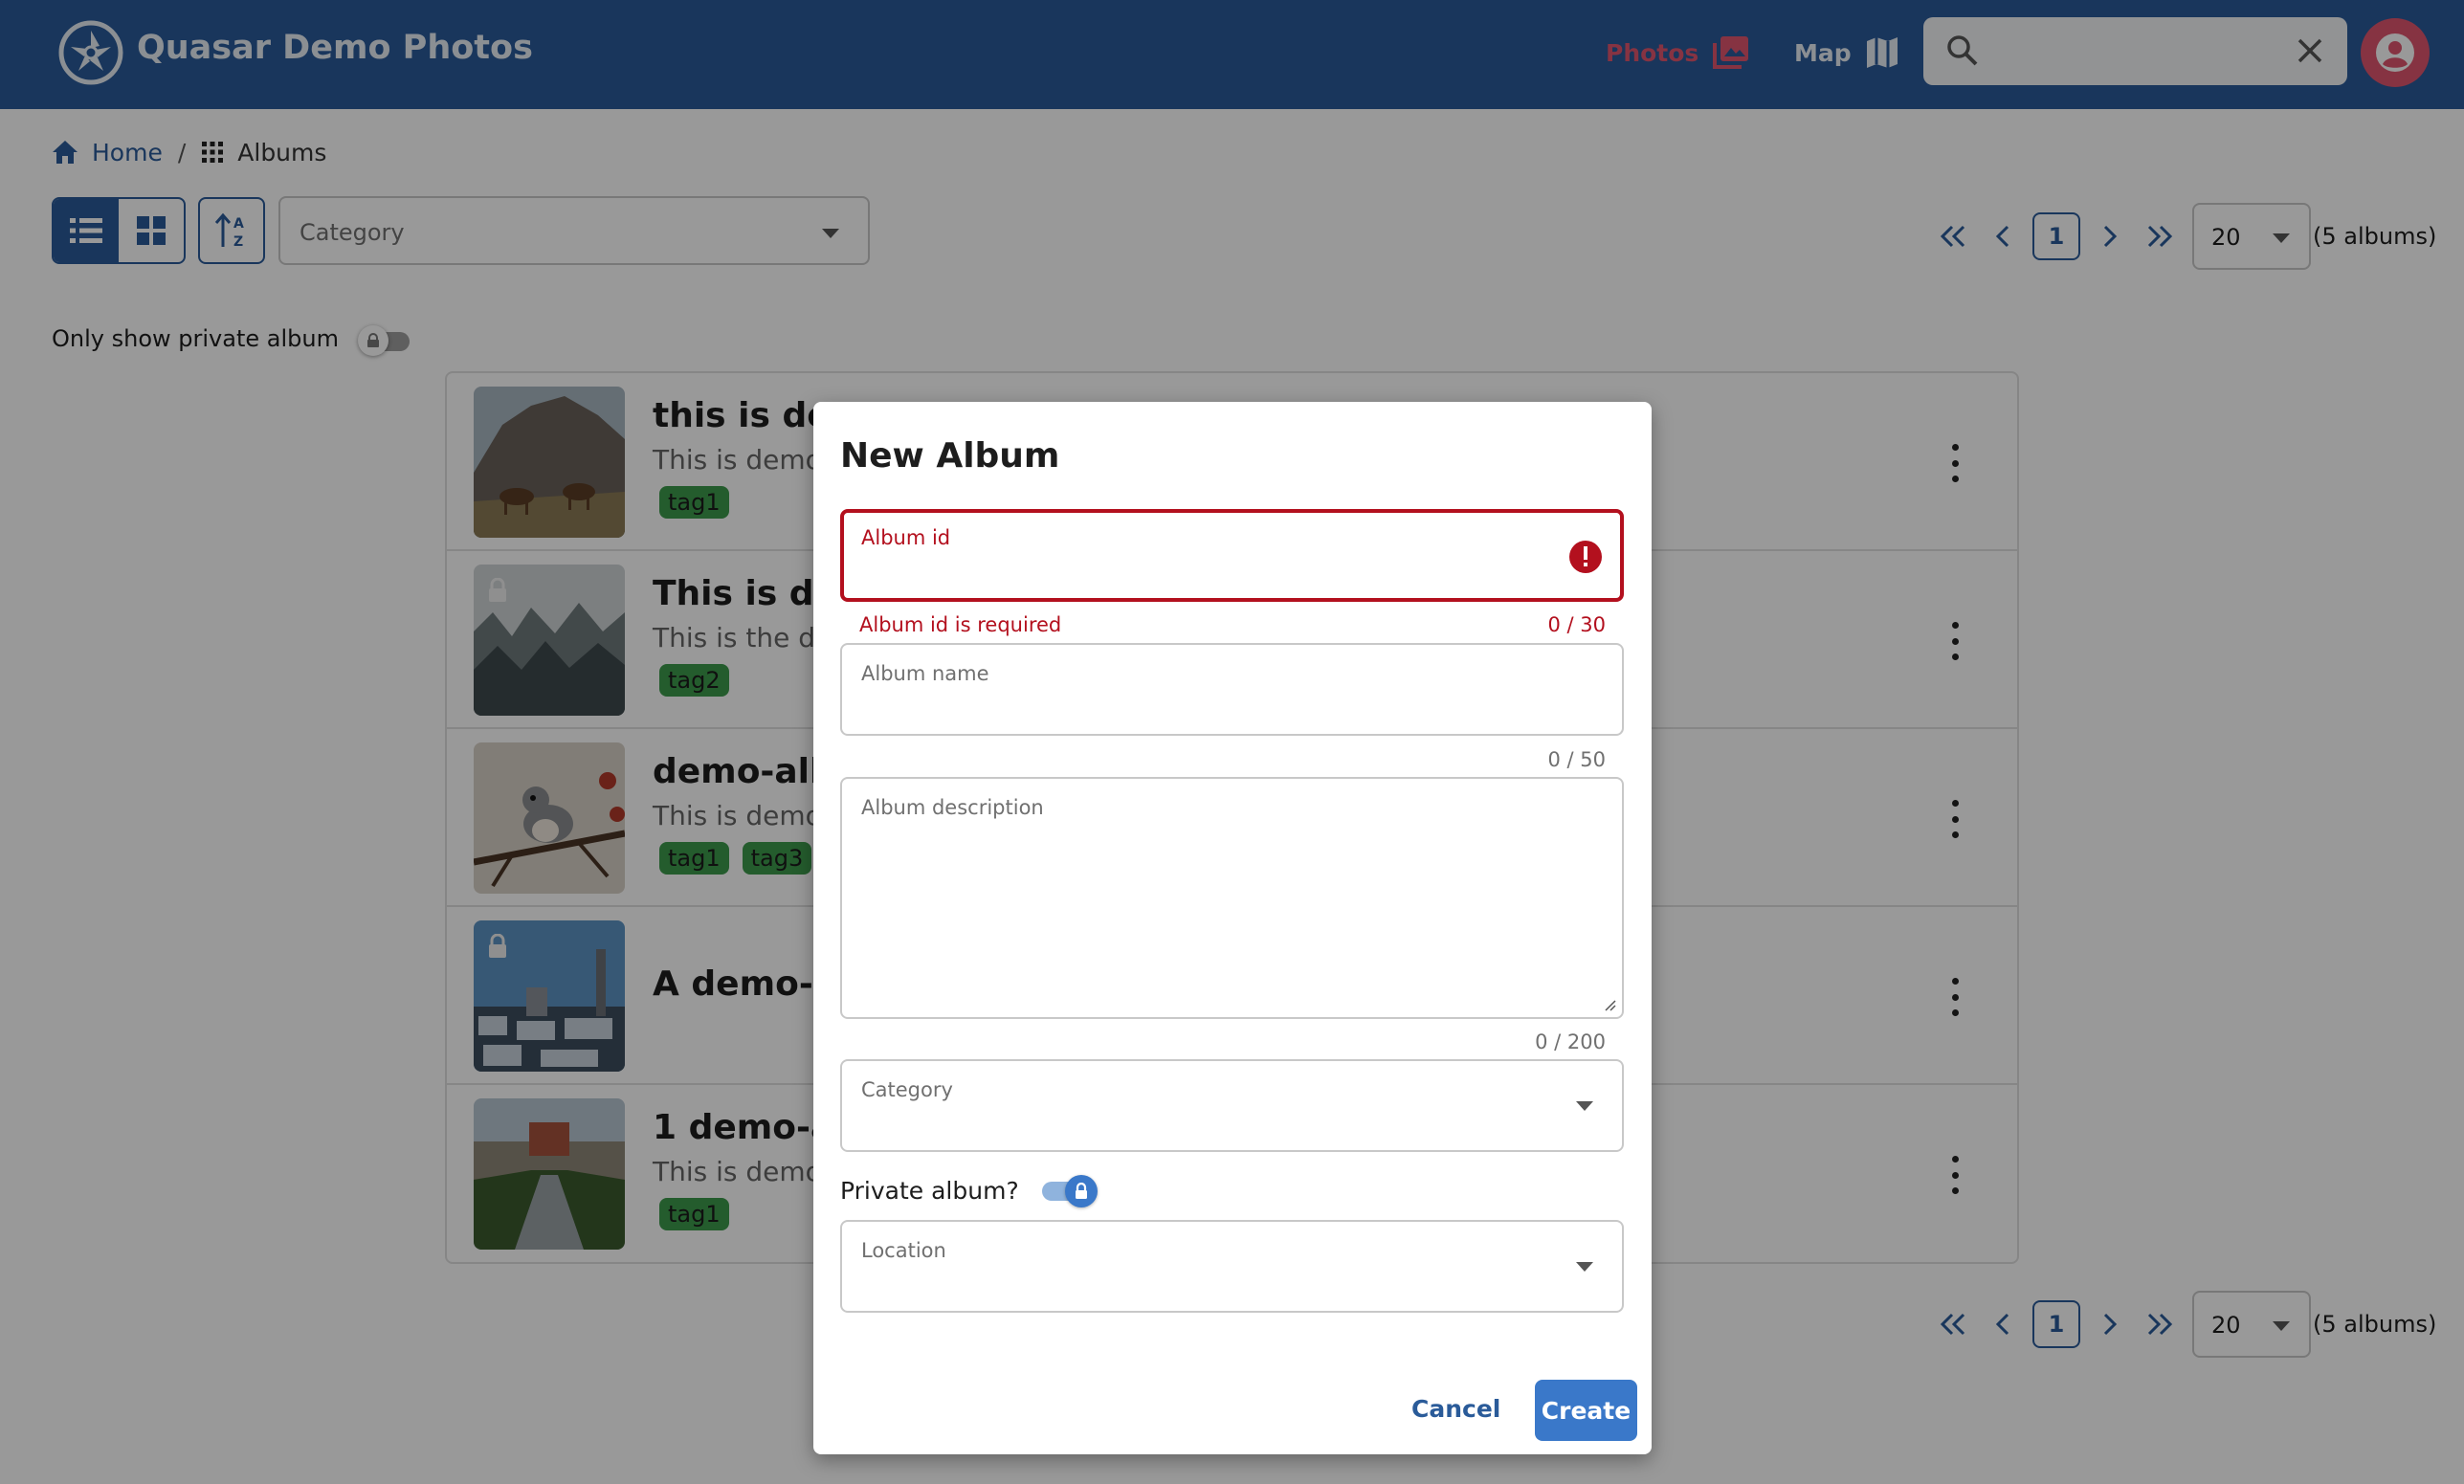 Image resolution: width=2464 pixels, height=1484 pixels. I want to click on cancel-button: Cancel, so click(1455, 1409).